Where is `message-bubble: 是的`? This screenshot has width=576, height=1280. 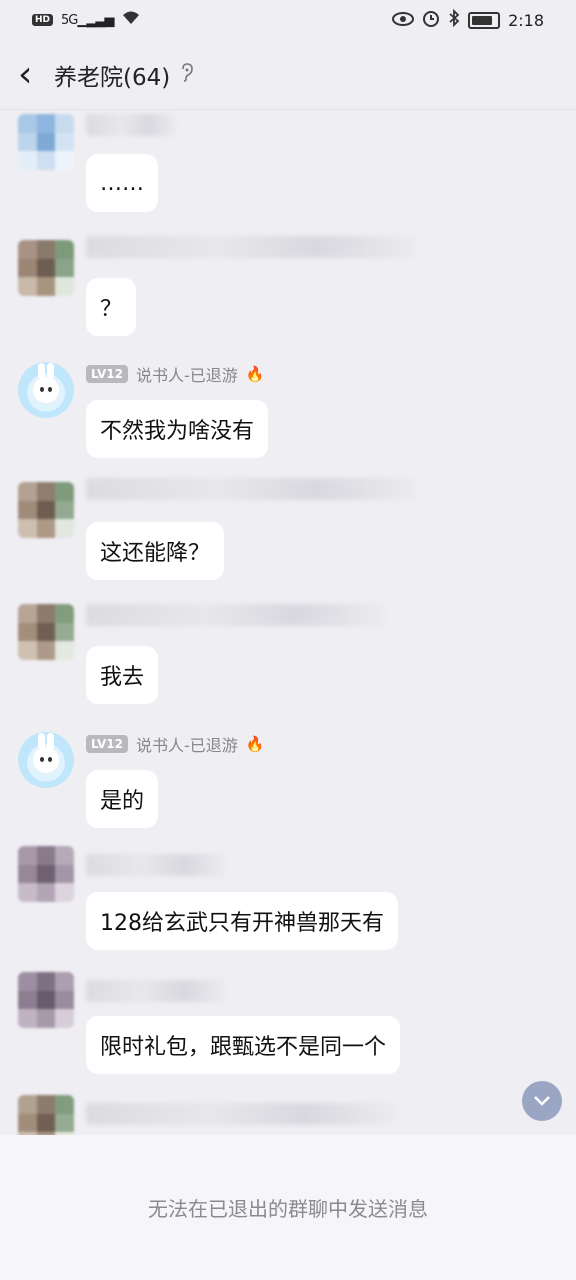 message-bubble: 是的 is located at coordinates (122, 799).